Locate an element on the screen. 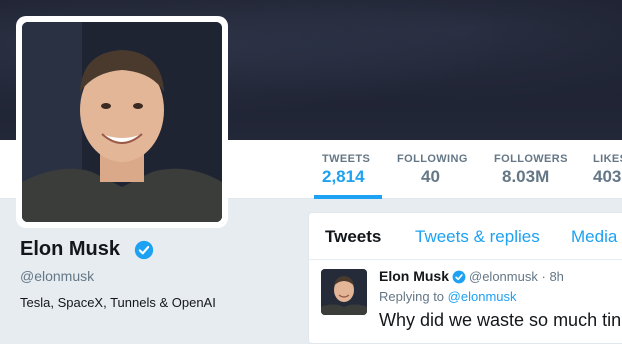  tweet-meta: @elonmusk · 8h is located at coordinates (516, 276).